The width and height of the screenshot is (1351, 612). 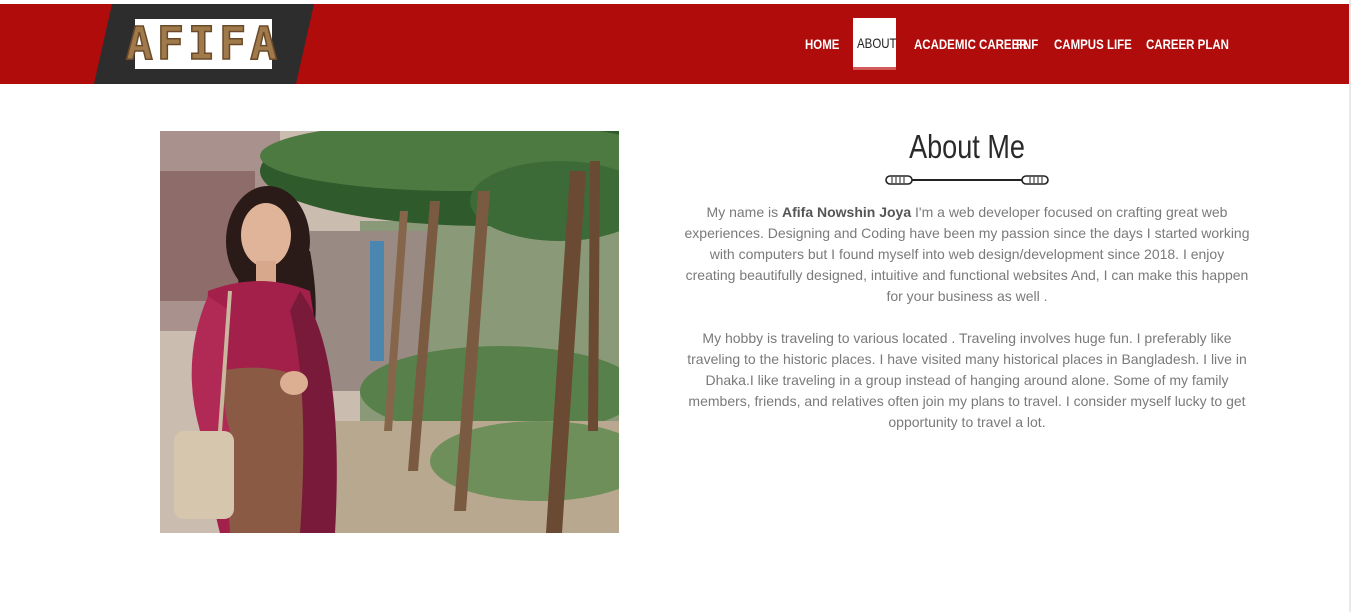 I want to click on nav-home-label: HOME, so click(x=822, y=44).